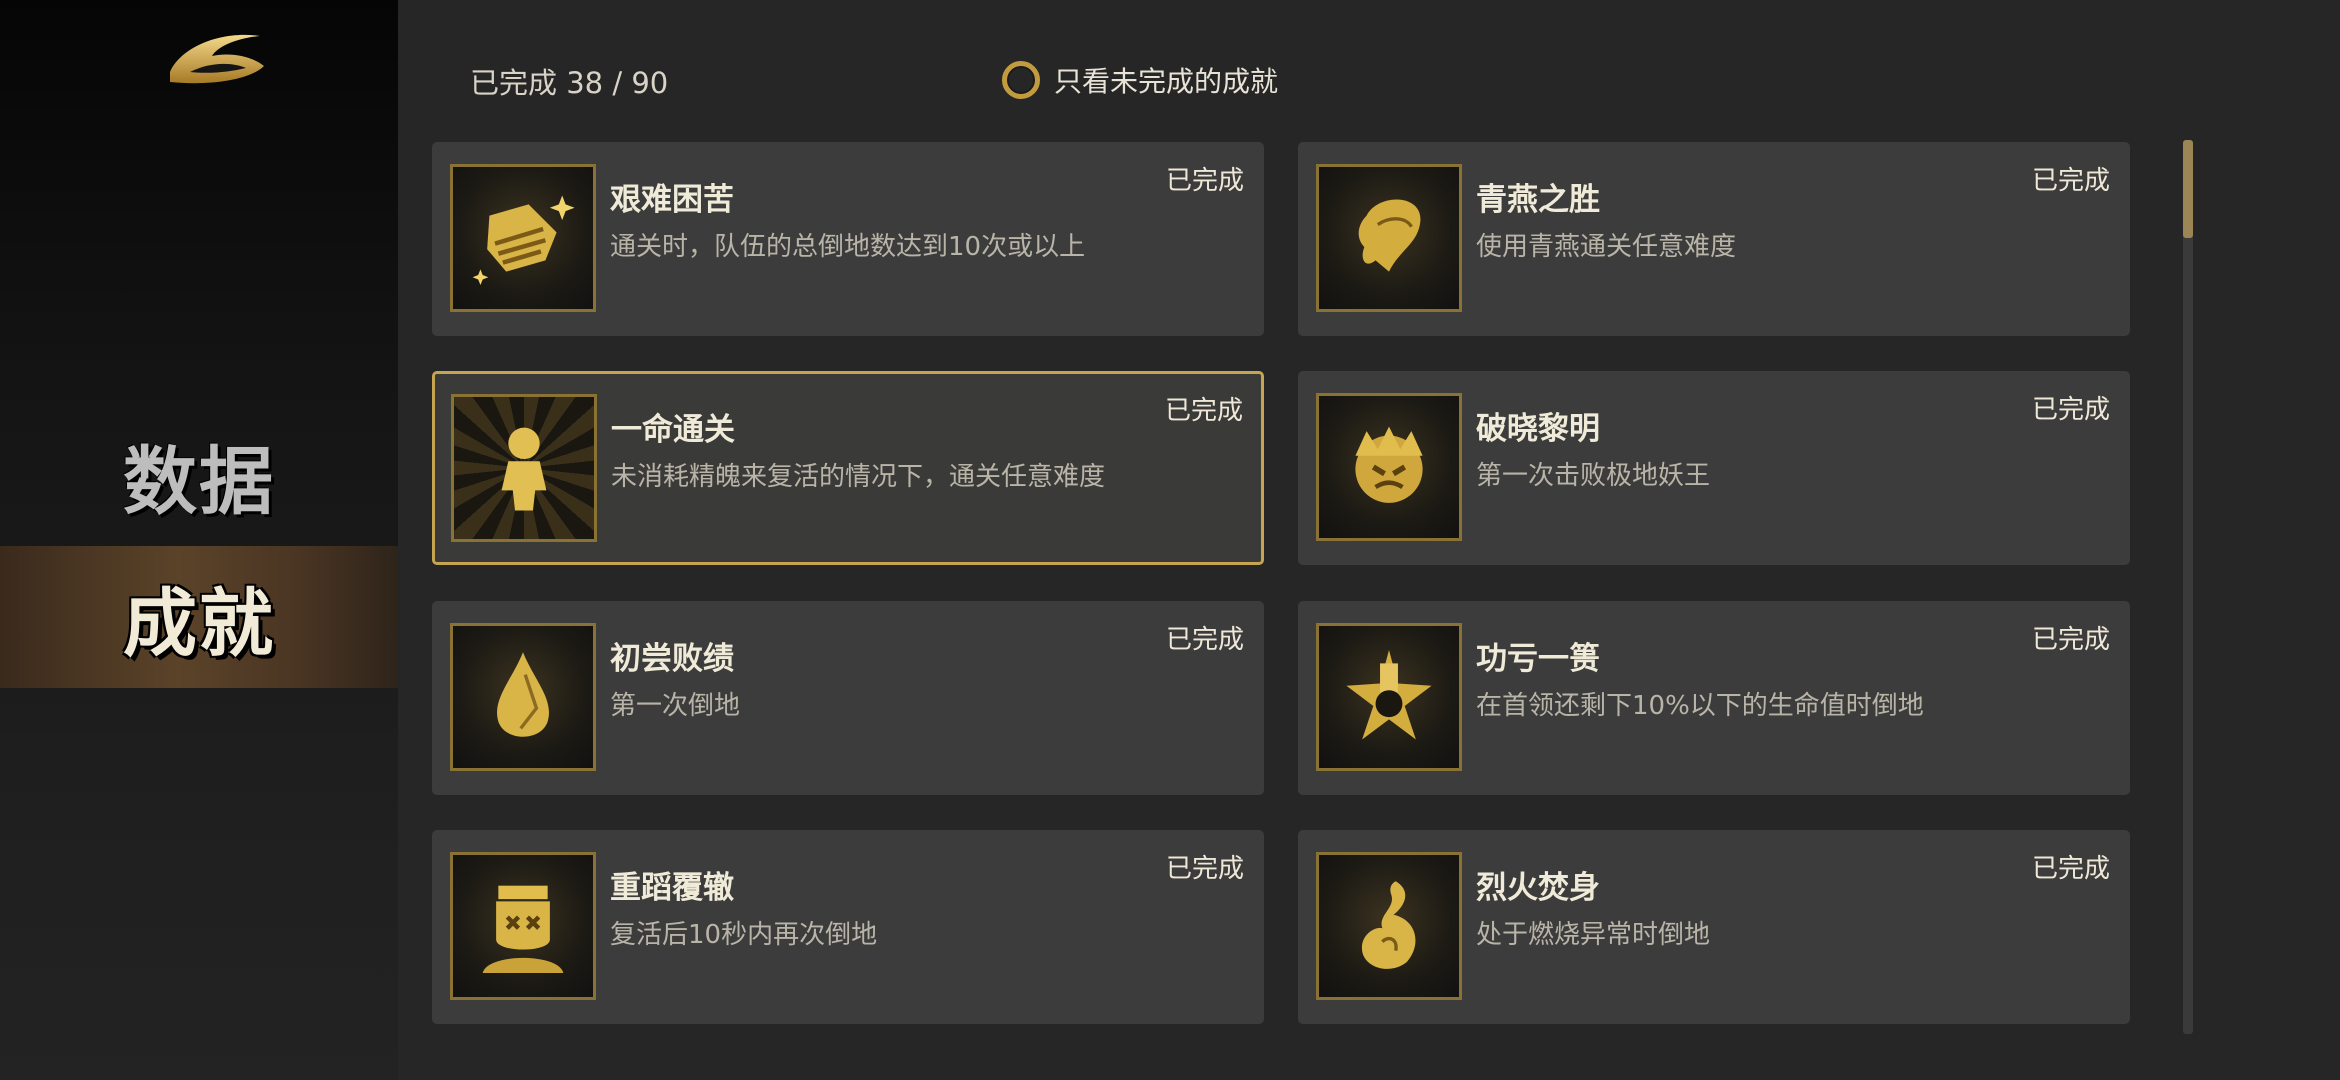 This screenshot has width=2340, height=1080. What do you see at coordinates (199, 475) in the screenshot?
I see `nav-data-tab: 数据` at bounding box center [199, 475].